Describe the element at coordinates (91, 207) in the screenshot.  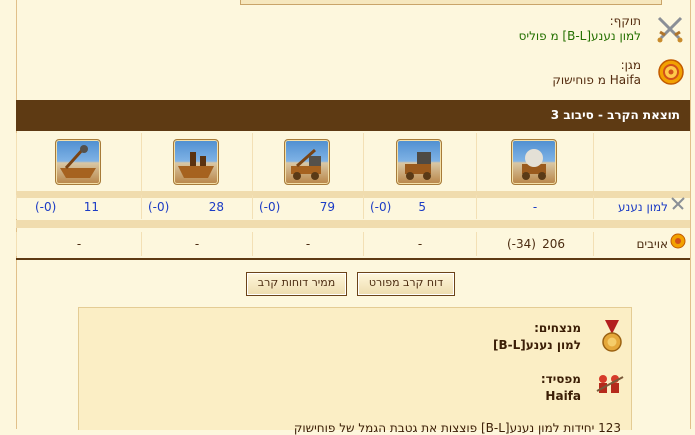
I see `unit-count: 11` at that location.